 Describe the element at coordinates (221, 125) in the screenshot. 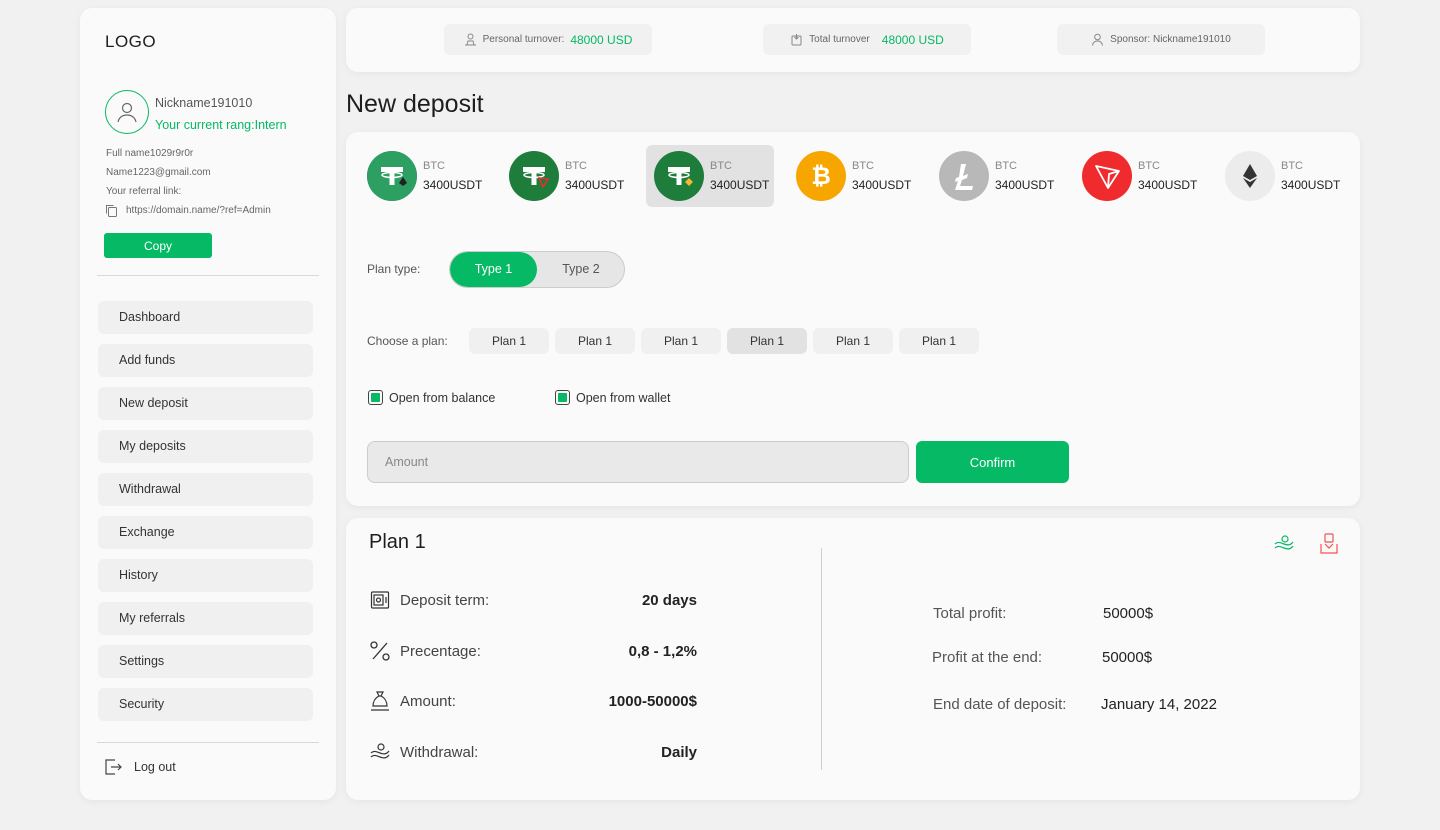

I see `current-rang: Your current rang:Intern` at that location.